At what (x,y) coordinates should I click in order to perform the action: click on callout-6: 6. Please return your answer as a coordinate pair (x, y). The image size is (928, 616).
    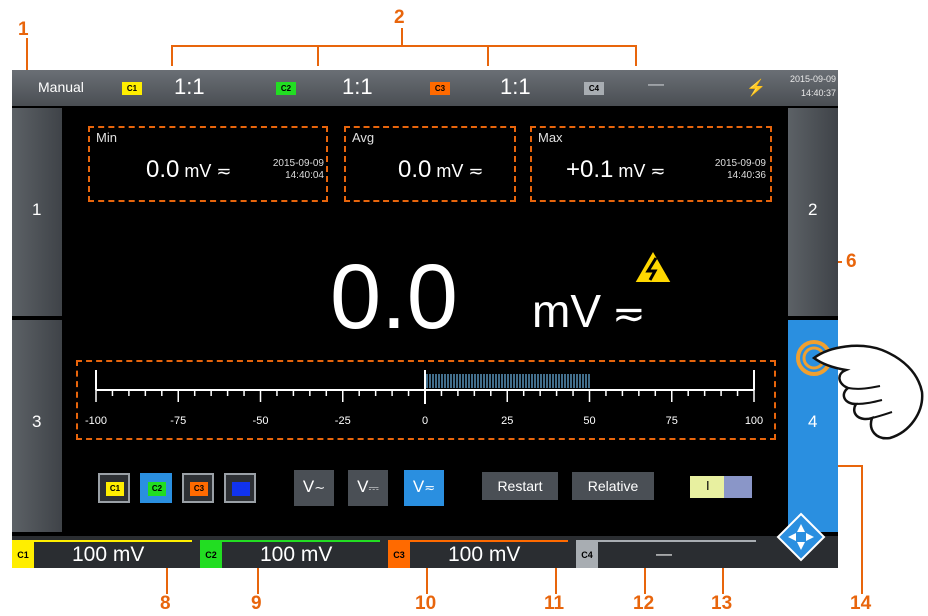
    Looking at the image, I should click on (851, 261).